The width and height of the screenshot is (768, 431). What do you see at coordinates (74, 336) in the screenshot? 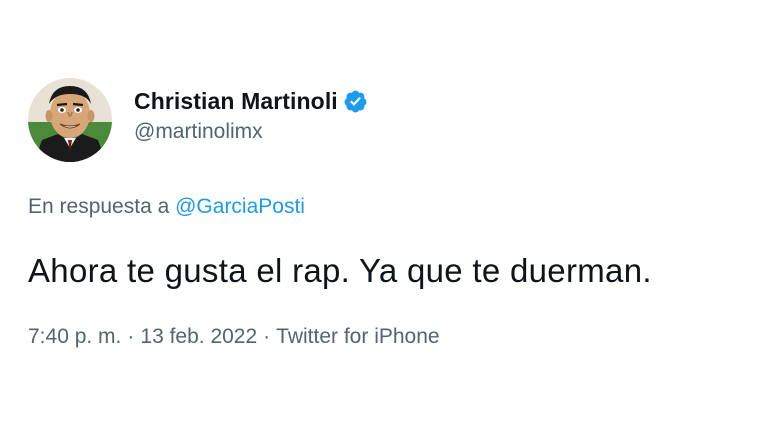
I see `tweet-time: 7:40 p. m.` at bounding box center [74, 336].